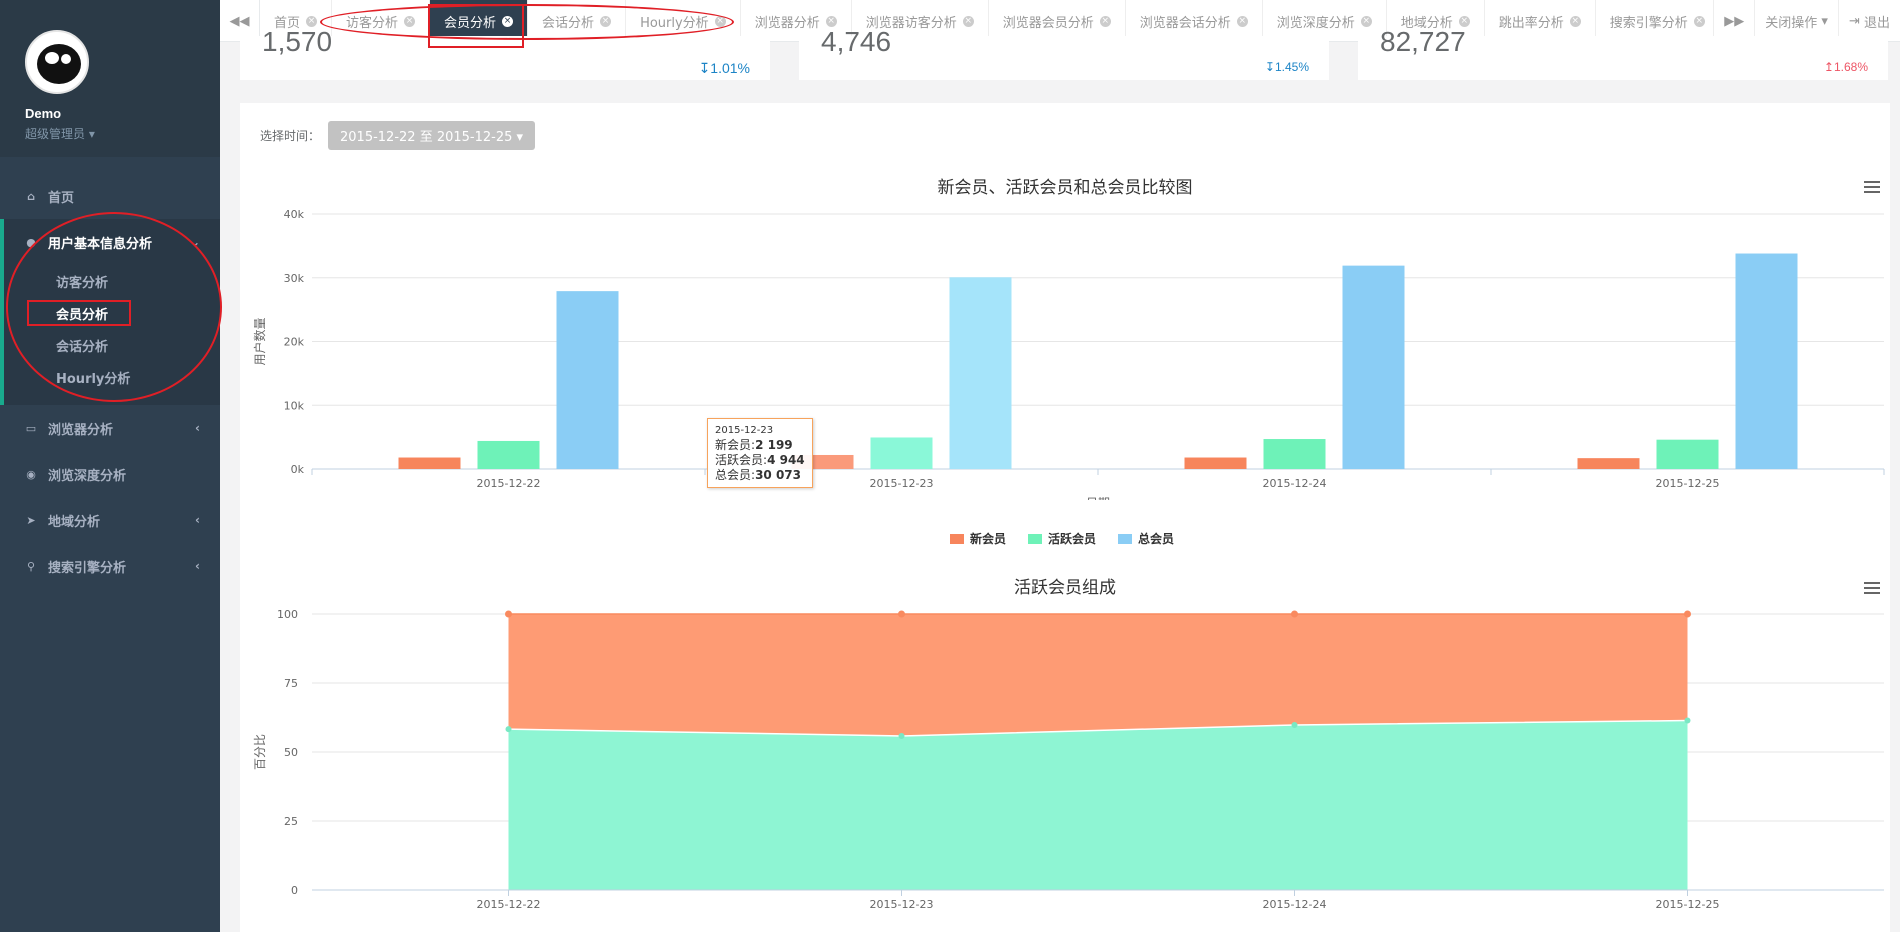 The height and width of the screenshot is (932, 1900). What do you see at coordinates (760, 460) in the screenshot?
I see `tooltip-row: 活跃会员:4 944` at bounding box center [760, 460].